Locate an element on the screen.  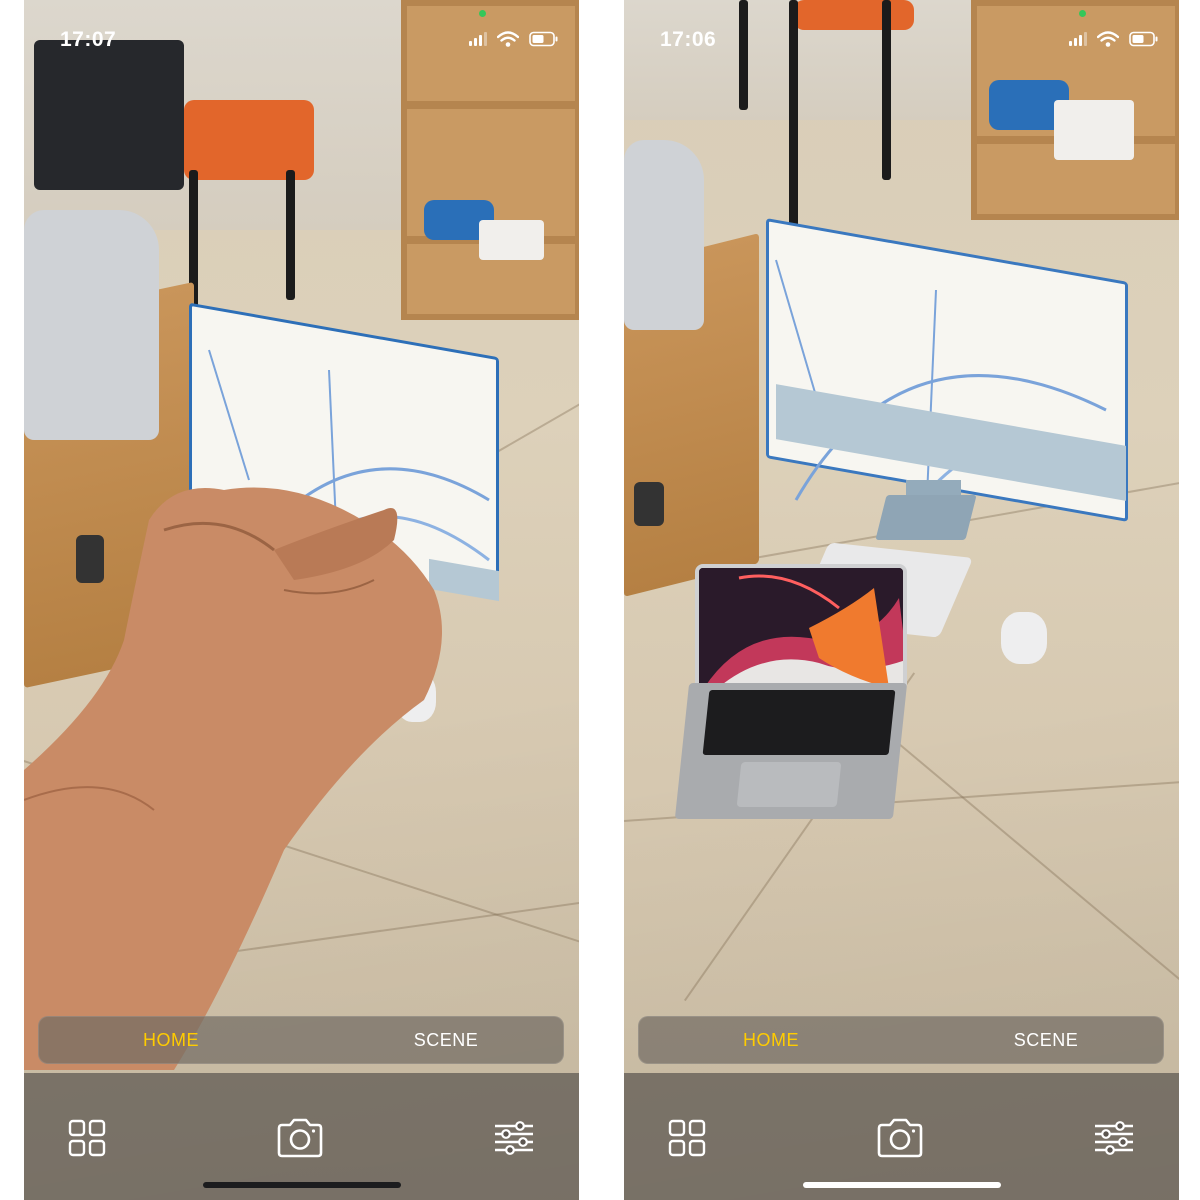
macbook-wallpaper is located at coordinates (801, 628).